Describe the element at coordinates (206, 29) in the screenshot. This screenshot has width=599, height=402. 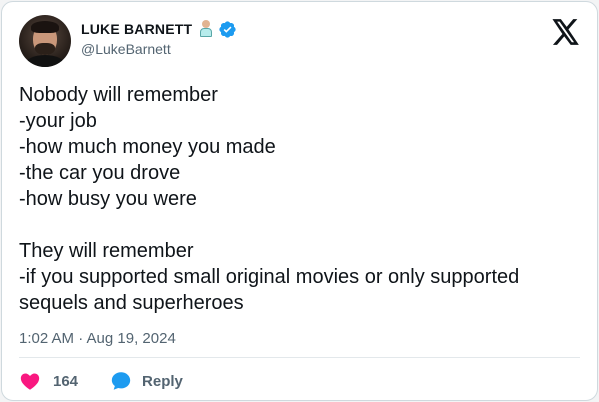
I see `person-technologist-emoji-icon` at that location.